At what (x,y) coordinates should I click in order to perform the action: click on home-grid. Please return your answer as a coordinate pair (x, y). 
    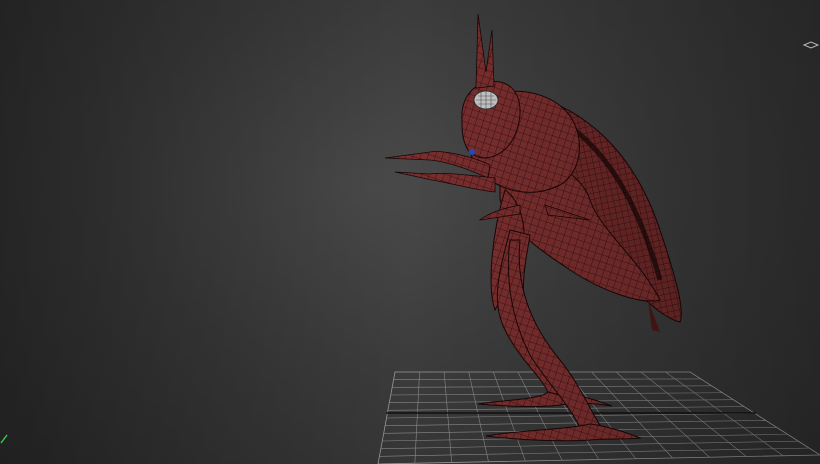
    Looking at the image, I should click on (598, 417).